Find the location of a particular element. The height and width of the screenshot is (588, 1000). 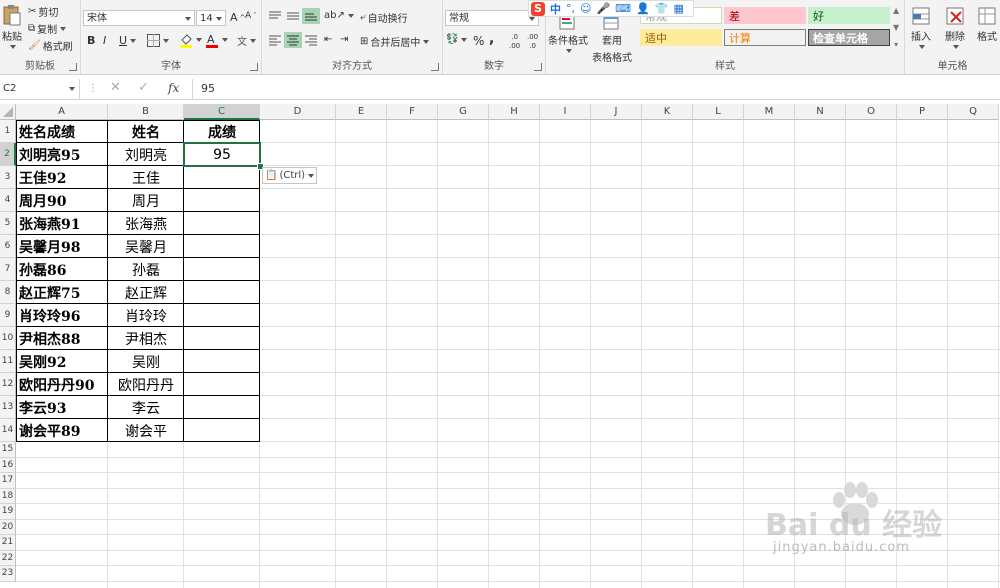

name-cell: 谢会平 is located at coordinates (146, 430).